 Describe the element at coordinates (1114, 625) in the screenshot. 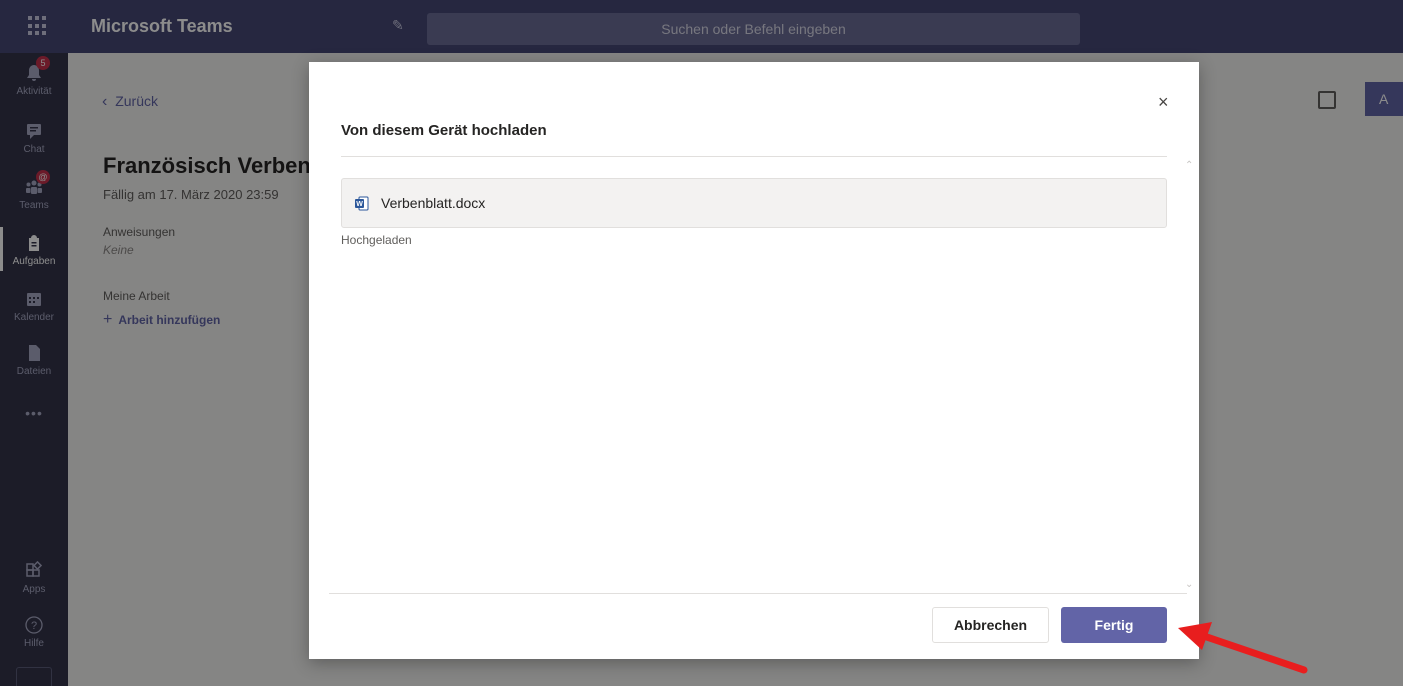

I see `done-button: Fertig` at that location.